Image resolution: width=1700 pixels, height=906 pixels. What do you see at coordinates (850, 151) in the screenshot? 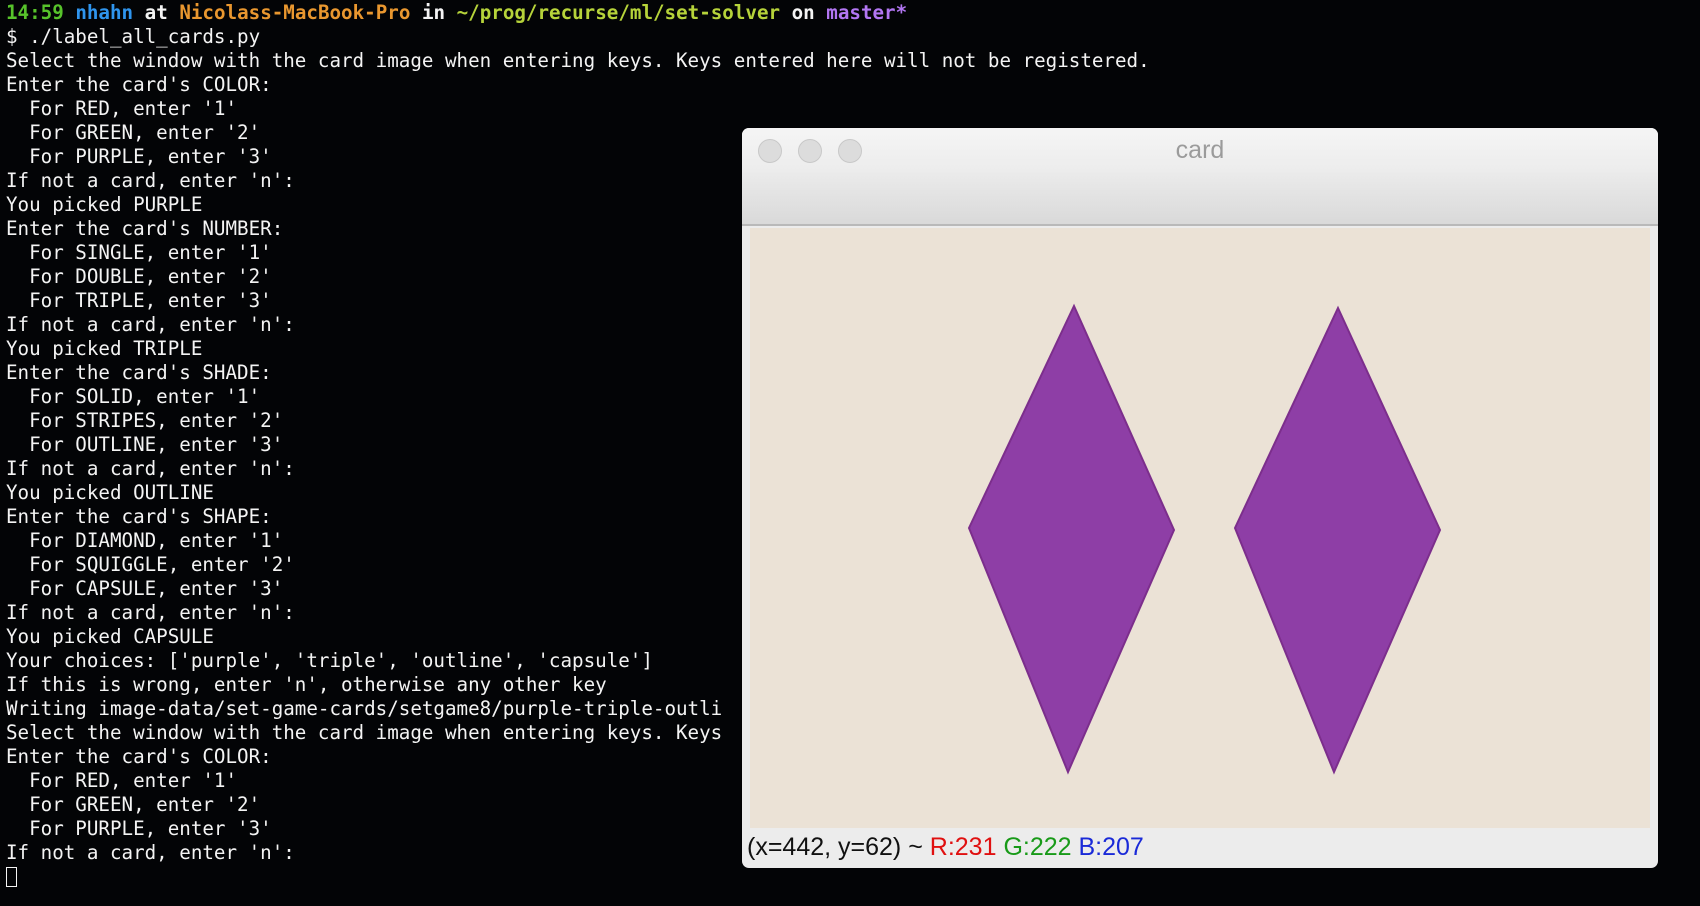
I see `zoom-button` at bounding box center [850, 151].